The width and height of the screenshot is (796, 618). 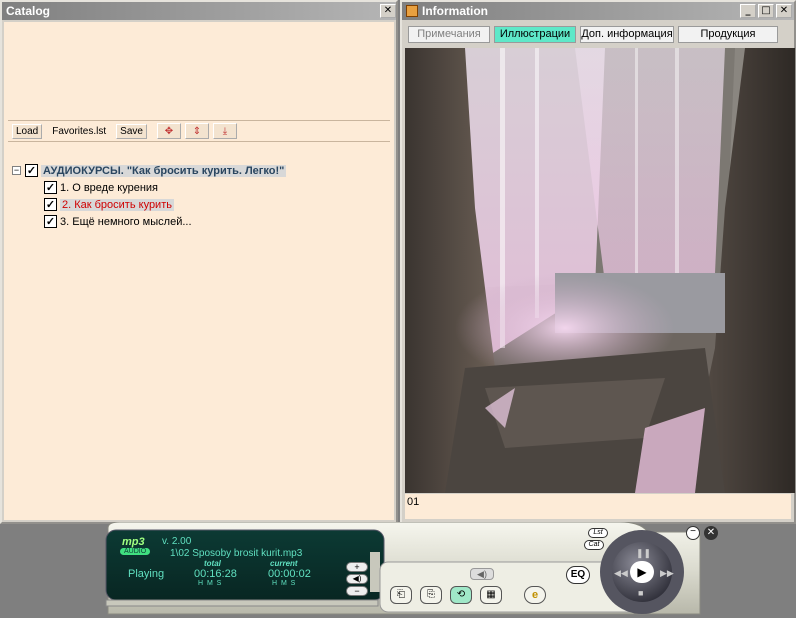 What do you see at coordinates (693, 533) in the screenshot?
I see `minimize-icon: −` at bounding box center [693, 533].